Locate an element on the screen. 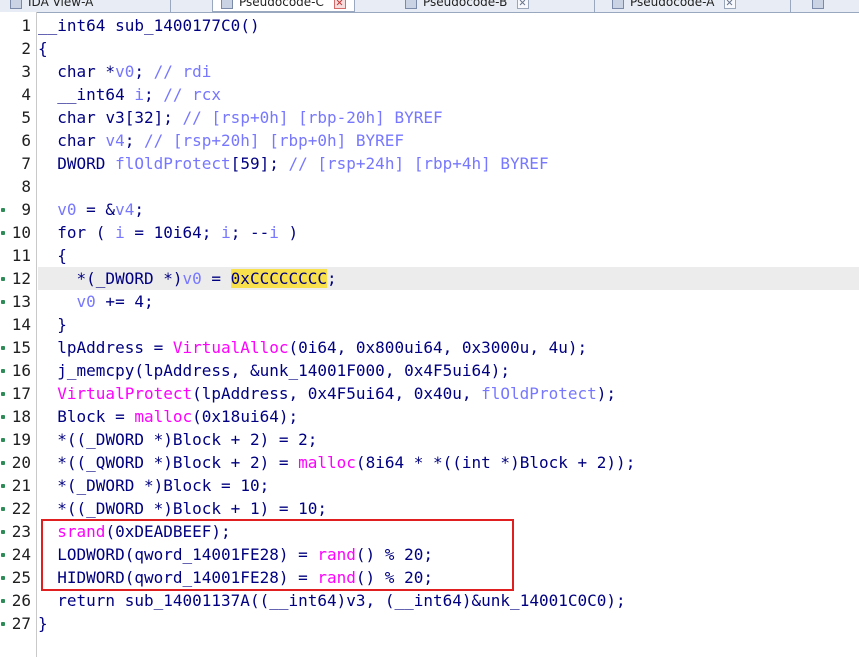  line-number: 18 is located at coordinates (21, 416).